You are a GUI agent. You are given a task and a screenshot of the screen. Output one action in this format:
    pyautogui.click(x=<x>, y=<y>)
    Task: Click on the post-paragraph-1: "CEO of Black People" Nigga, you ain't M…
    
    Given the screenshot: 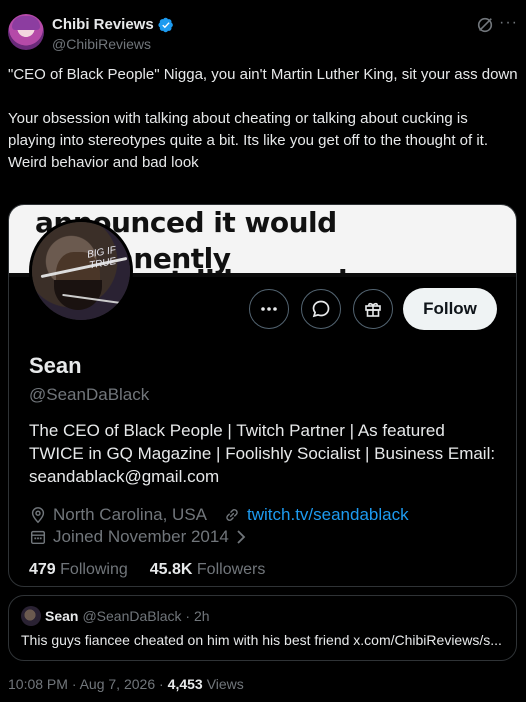 What is the action you would take?
    pyautogui.click(x=263, y=74)
    